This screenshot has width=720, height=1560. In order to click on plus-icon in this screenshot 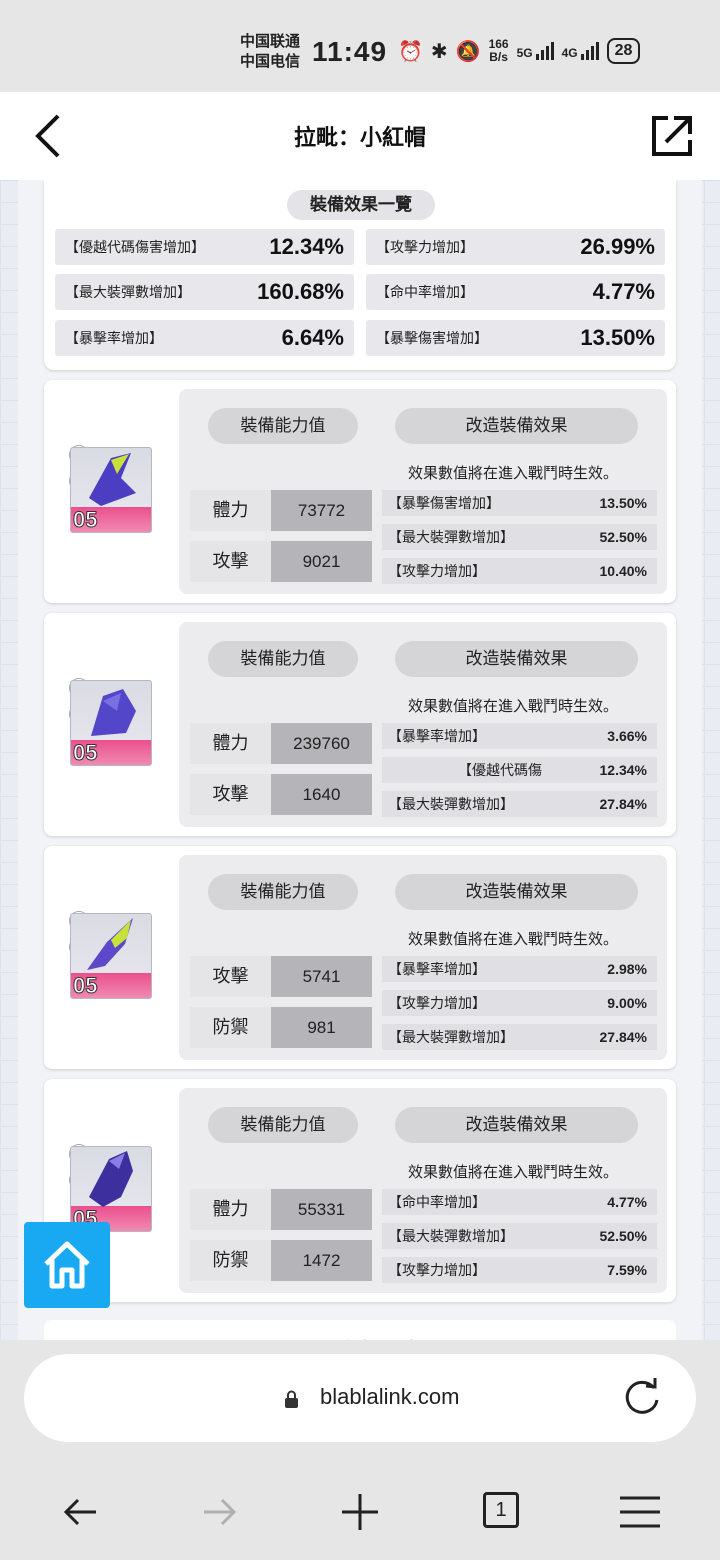, I will do `click(360, 1512)`.